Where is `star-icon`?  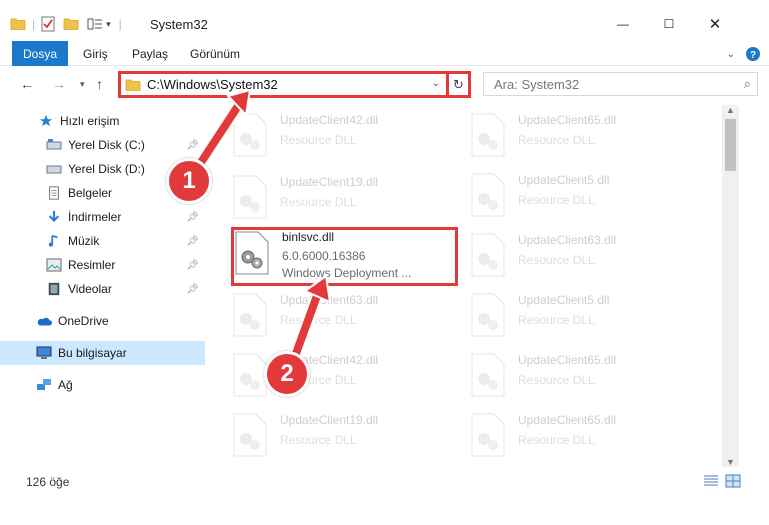 star-icon is located at coordinates (46, 120).